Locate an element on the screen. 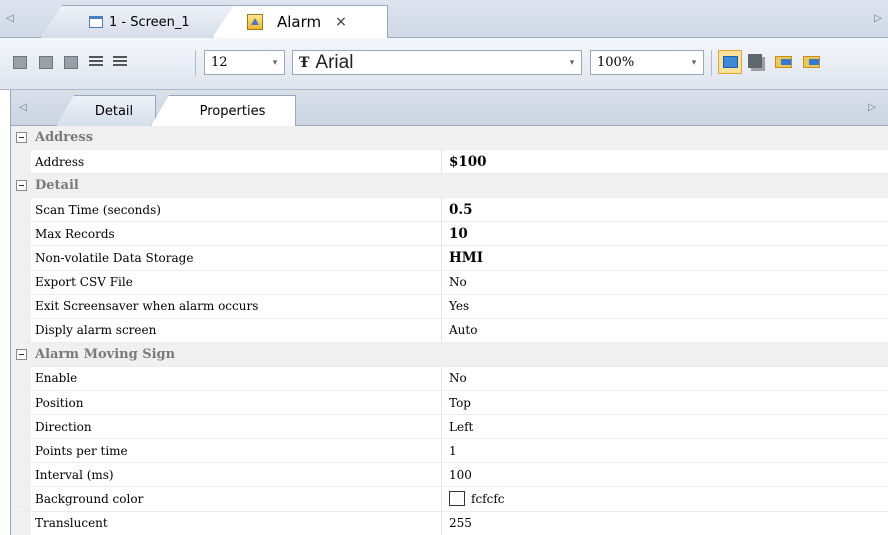 The height and width of the screenshot is (535, 888). property-name: Enable is located at coordinates (56, 378).